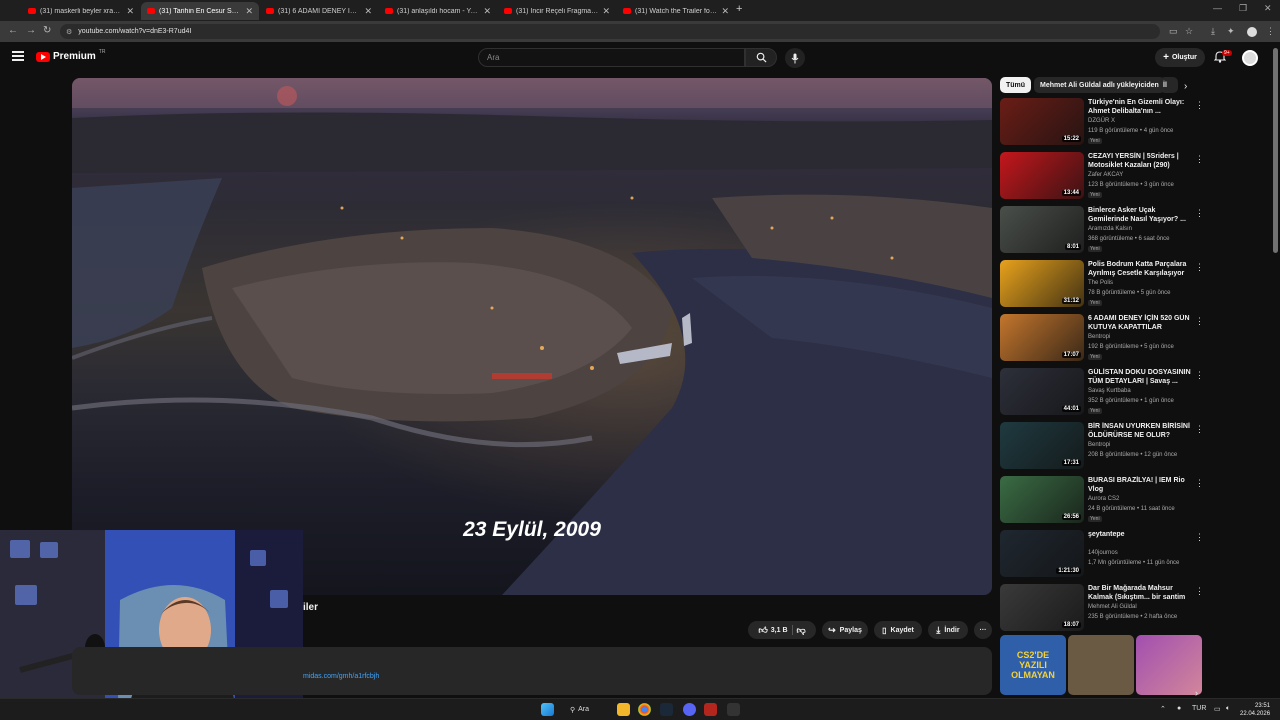 This screenshot has width=1280, height=720. Describe the element at coordinates (1042, 121) in the screenshot. I see `video-thumbnail: 15:22` at that location.